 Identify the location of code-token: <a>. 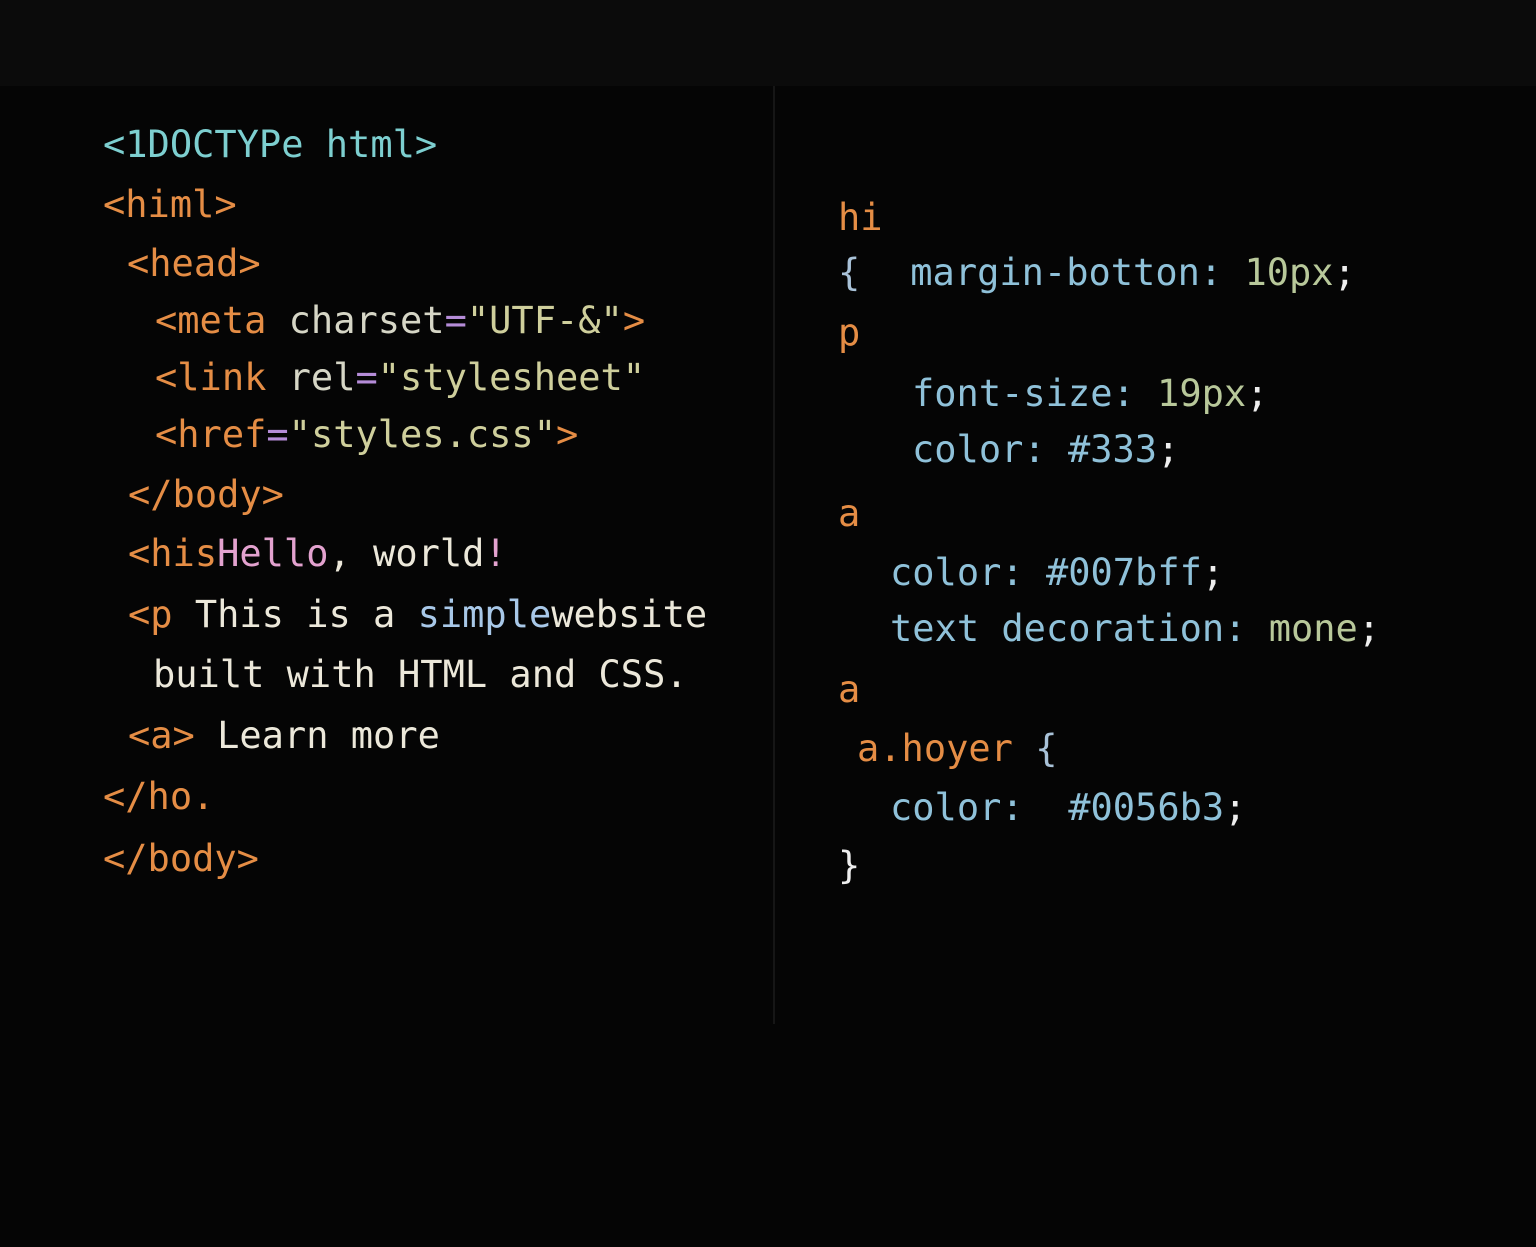
(173, 735).